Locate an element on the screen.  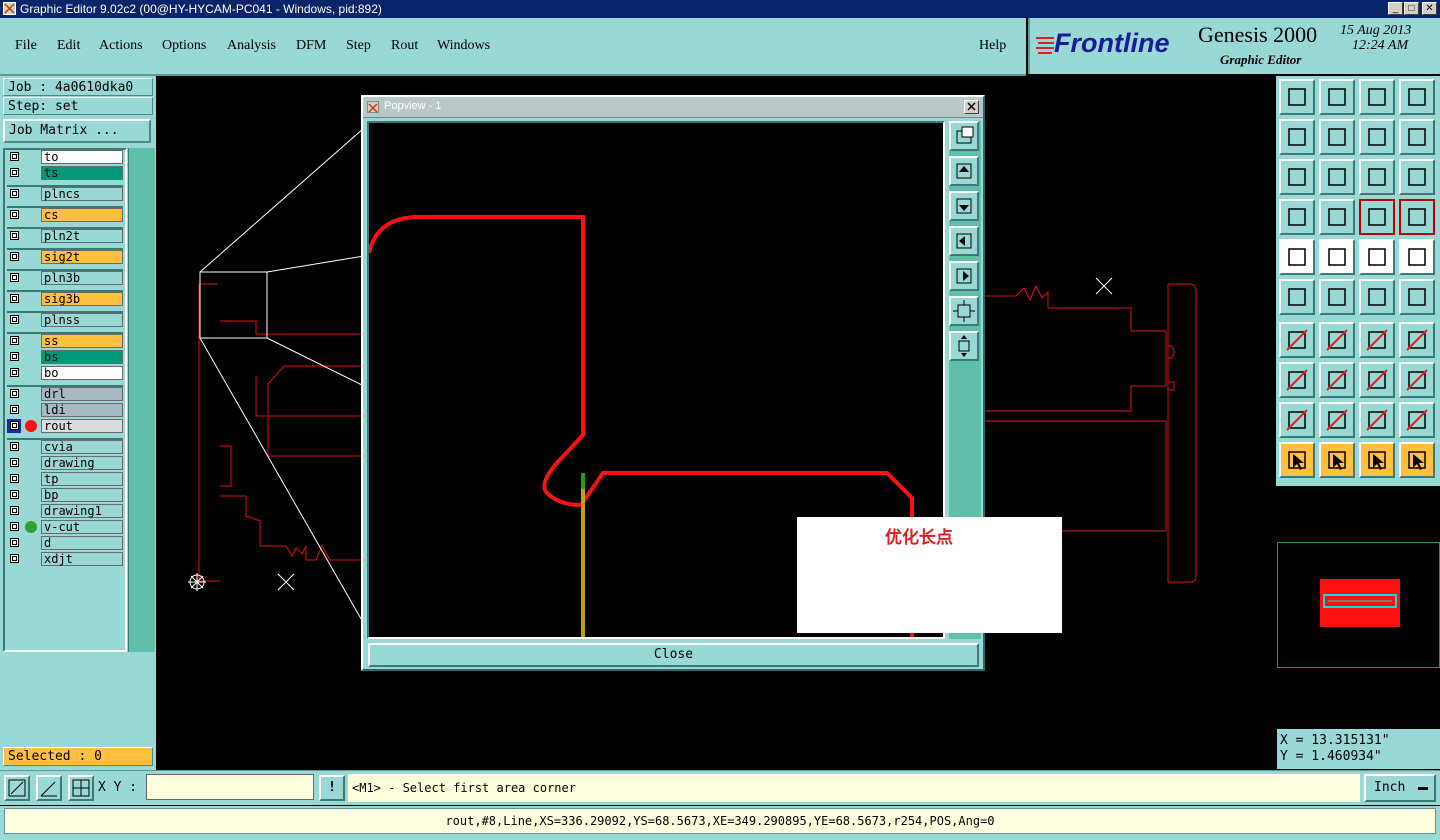
layer-row-cs: cs is located at coordinates (66, 215).